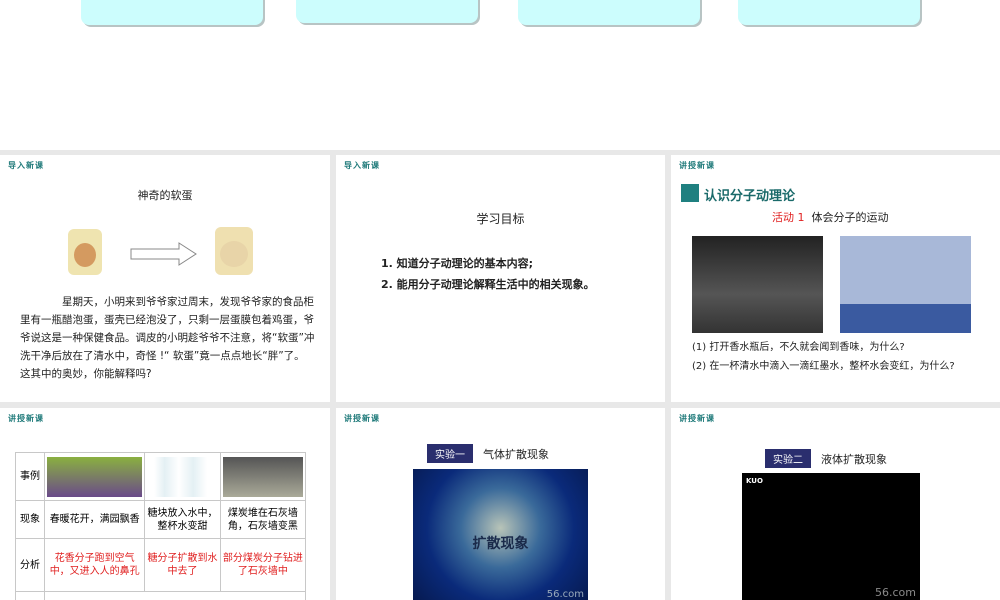 The width and height of the screenshot is (1000, 600). I want to click on coal-wall-image, so click(263, 476).